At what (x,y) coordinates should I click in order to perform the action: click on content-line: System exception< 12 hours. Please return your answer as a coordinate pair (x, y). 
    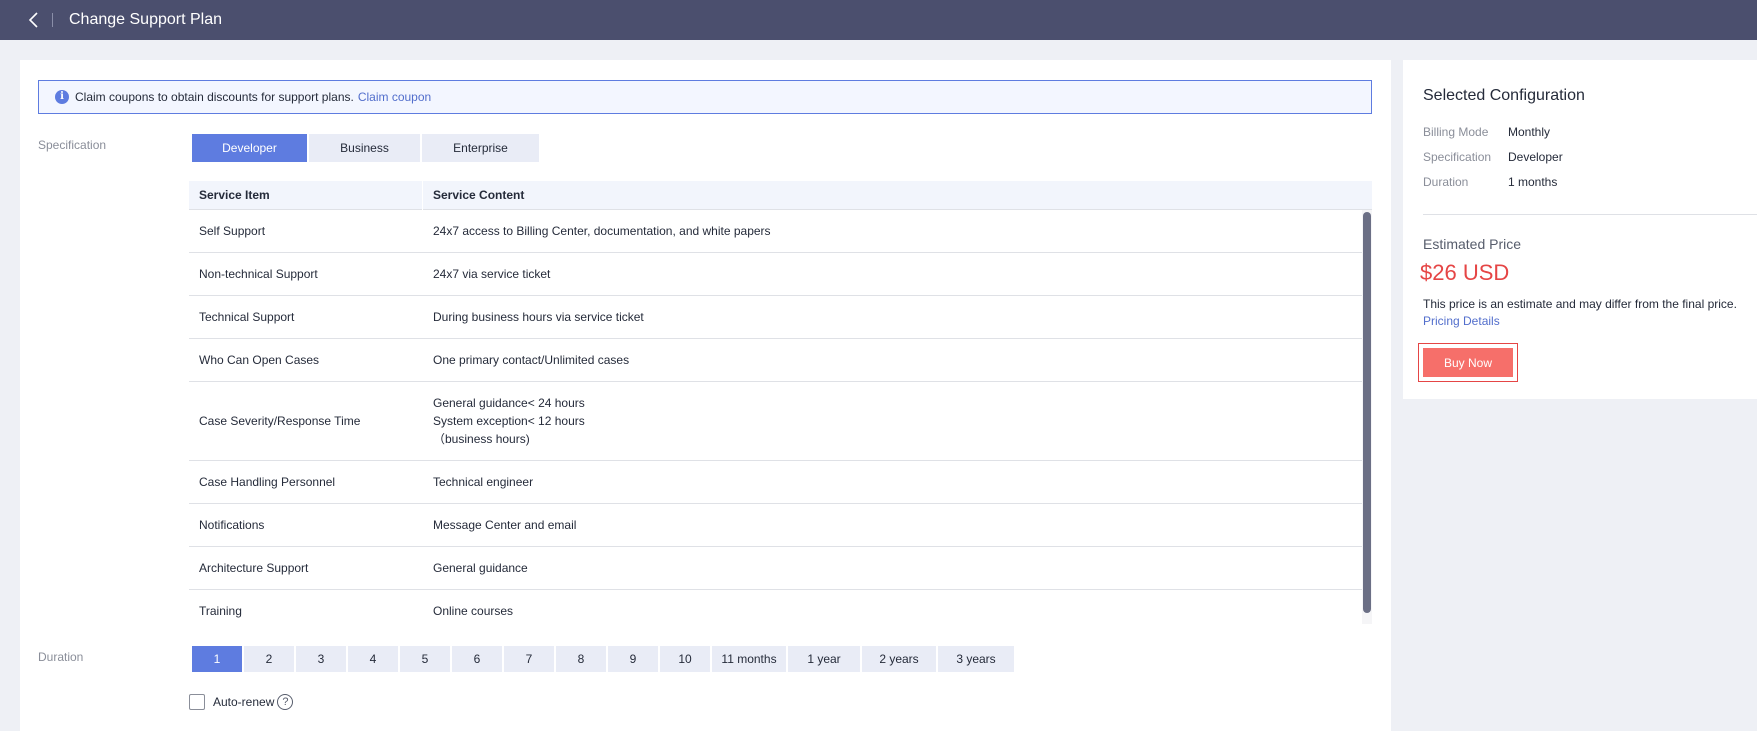
    Looking at the image, I should click on (509, 421).